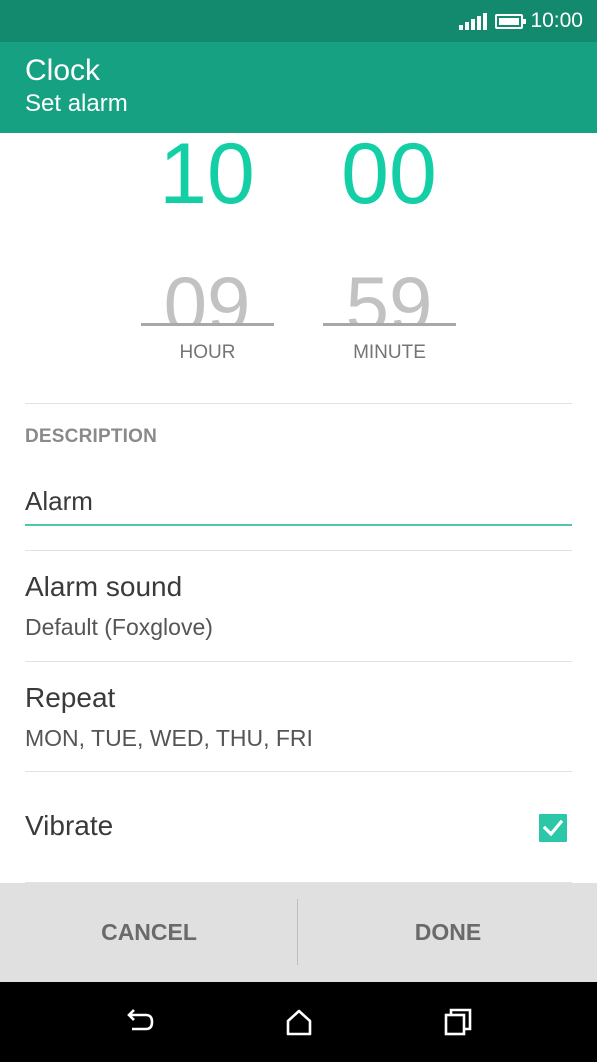 This screenshot has height=1062, width=597. I want to click on vibrate-checkbox, so click(553, 828).